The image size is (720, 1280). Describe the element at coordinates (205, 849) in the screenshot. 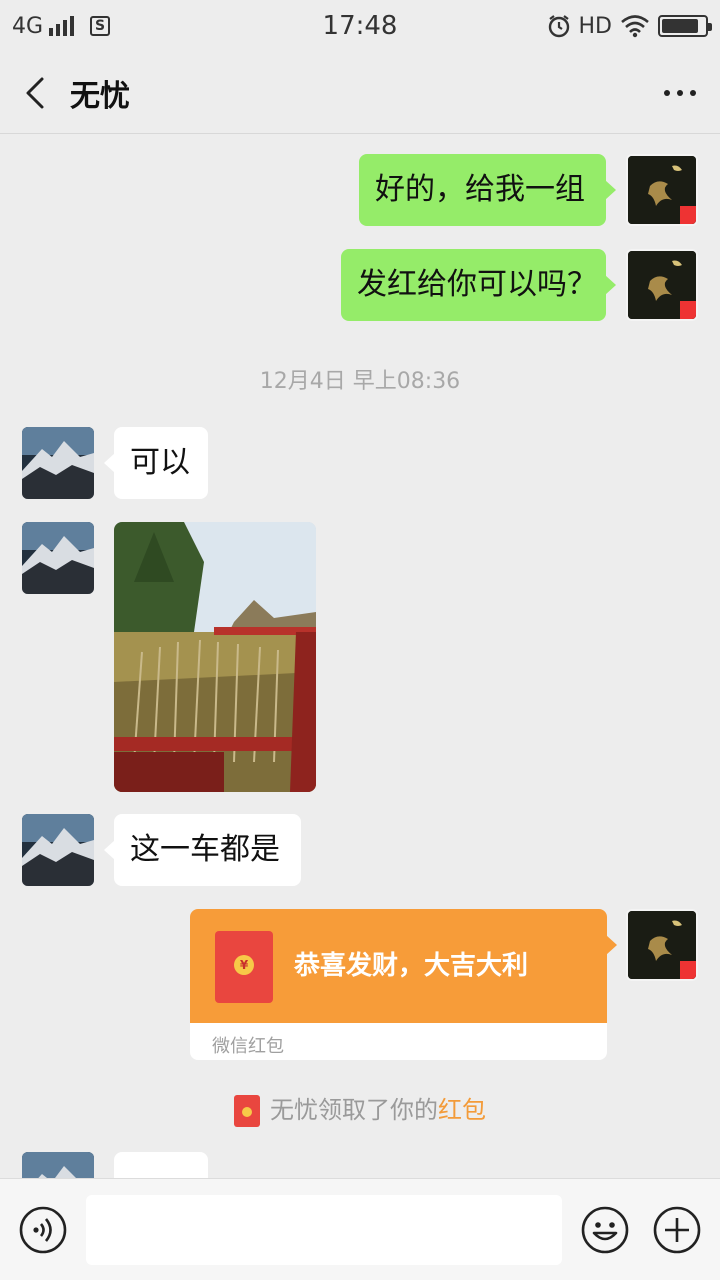

I see `message-text: 这一车都是` at that location.